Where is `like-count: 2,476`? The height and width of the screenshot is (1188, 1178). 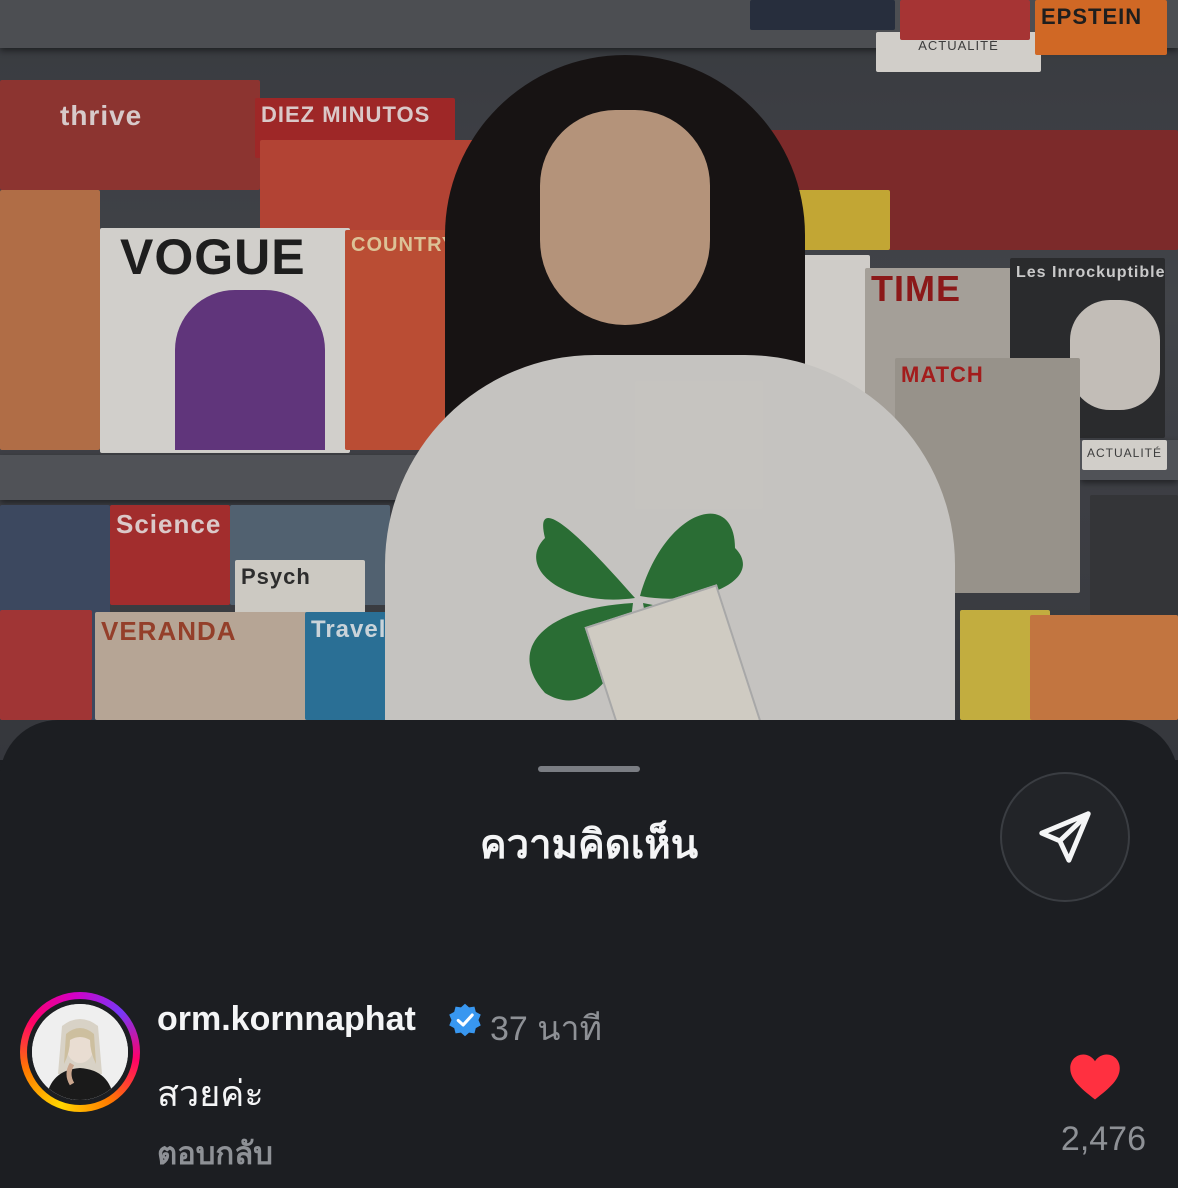 like-count: 2,476 is located at coordinates (1103, 1139).